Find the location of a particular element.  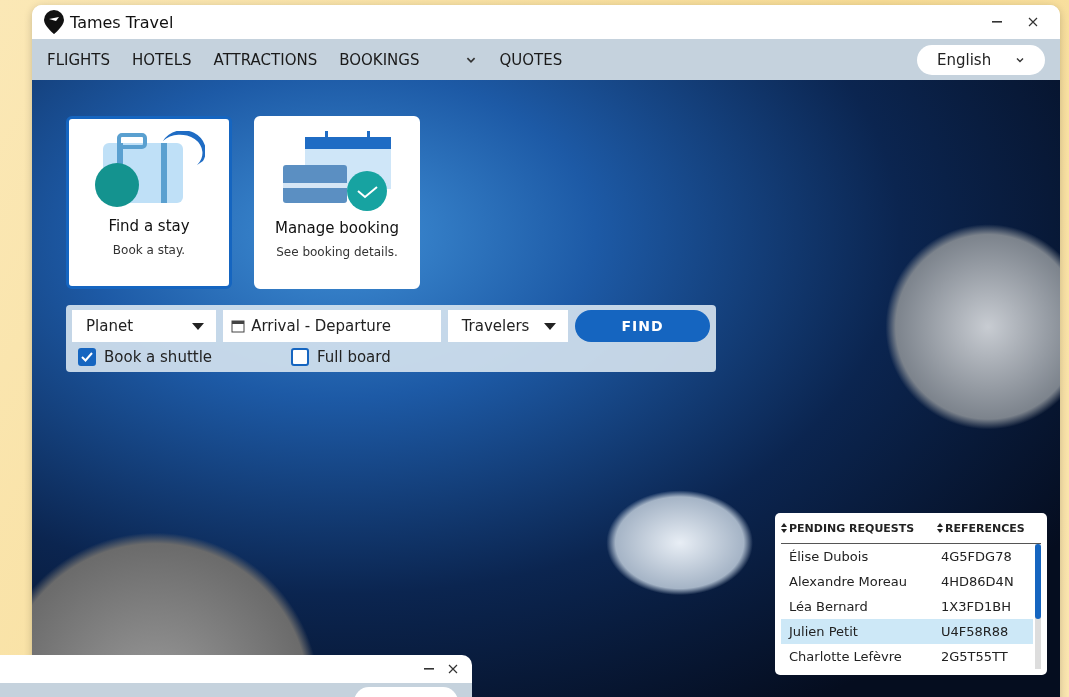

nav-link: ATTRACTIONS is located at coordinates (265, 59).